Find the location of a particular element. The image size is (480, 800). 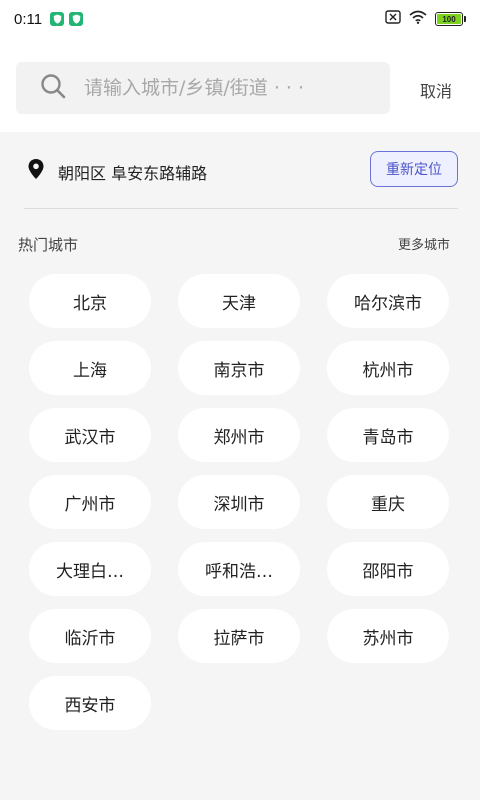

city-button: 重庆 is located at coordinates (388, 502).